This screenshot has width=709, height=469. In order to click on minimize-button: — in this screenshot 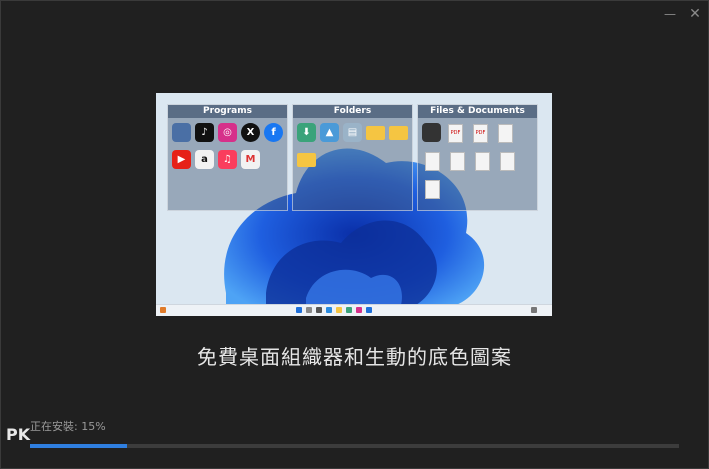, I will do `click(670, 14)`.